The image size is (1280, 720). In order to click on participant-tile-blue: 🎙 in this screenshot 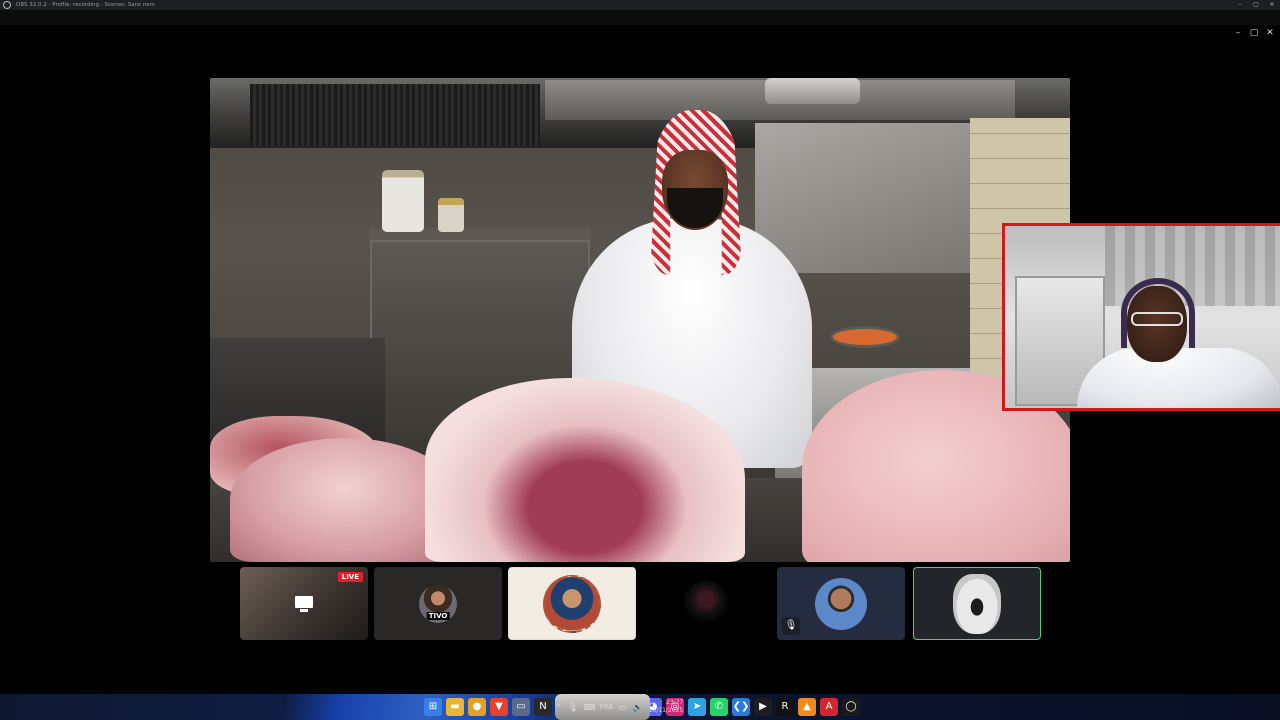, I will do `click(841, 603)`.